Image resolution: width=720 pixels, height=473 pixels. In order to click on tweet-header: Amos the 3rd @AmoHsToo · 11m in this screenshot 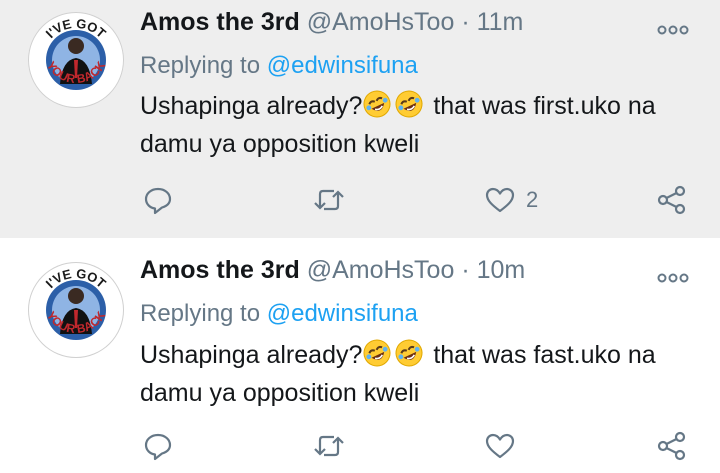, I will do `click(415, 25)`.